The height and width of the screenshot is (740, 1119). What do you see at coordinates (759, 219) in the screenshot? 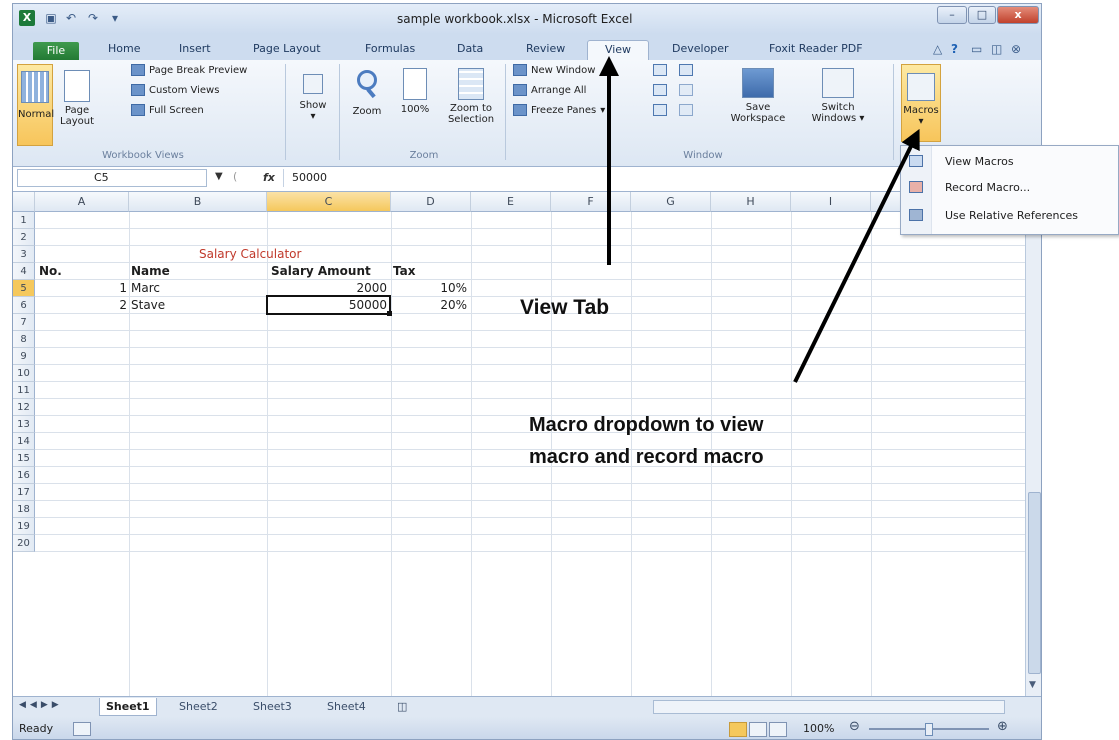
I see `annotation-arrows` at bounding box center [759, 219].